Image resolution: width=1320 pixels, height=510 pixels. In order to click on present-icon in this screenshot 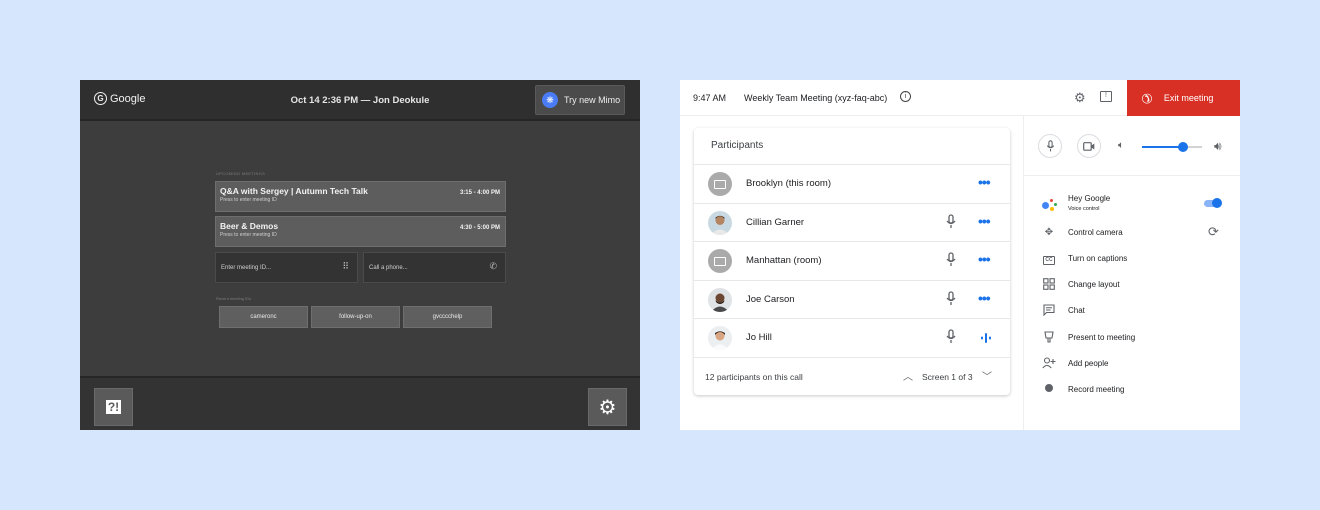, I will do `click(1049, 338)`.